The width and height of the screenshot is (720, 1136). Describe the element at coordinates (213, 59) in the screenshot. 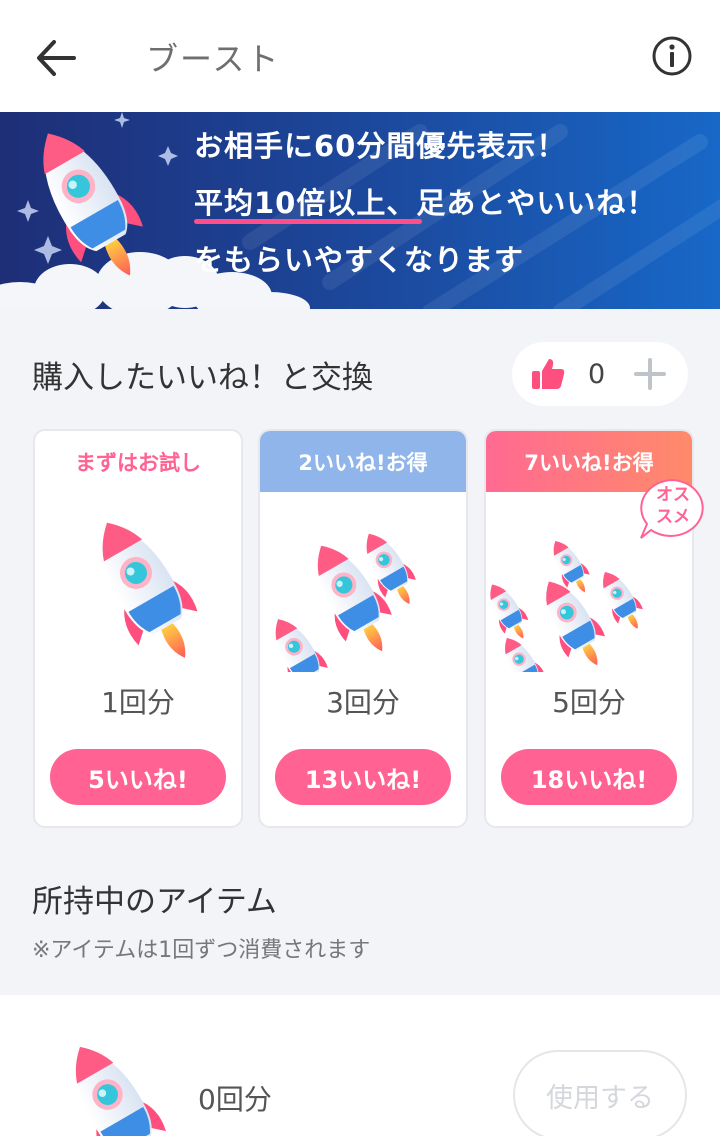

I see `page-title: ブースト` at that location.